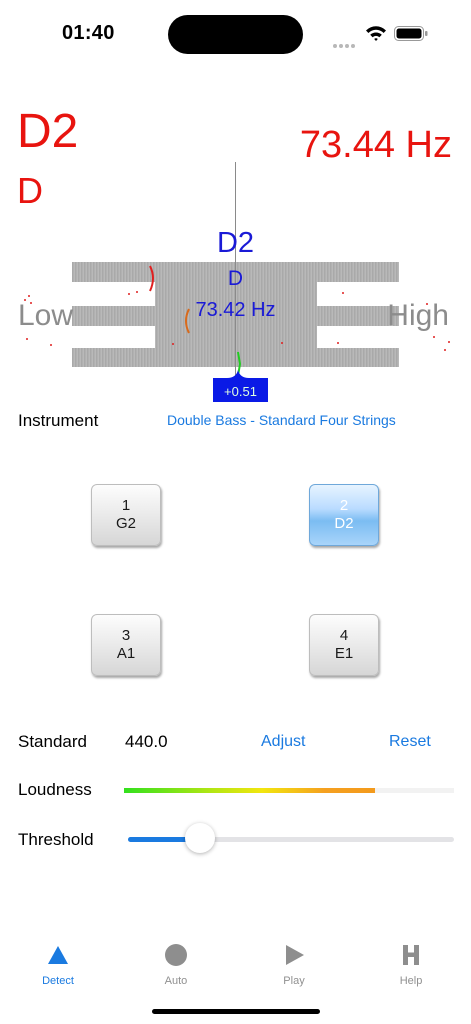 The width and height of the screenshot is (471, 1024). Describe the element at coordinates (291, 839) in the screenshot. I see `threshold-slider` at that location.